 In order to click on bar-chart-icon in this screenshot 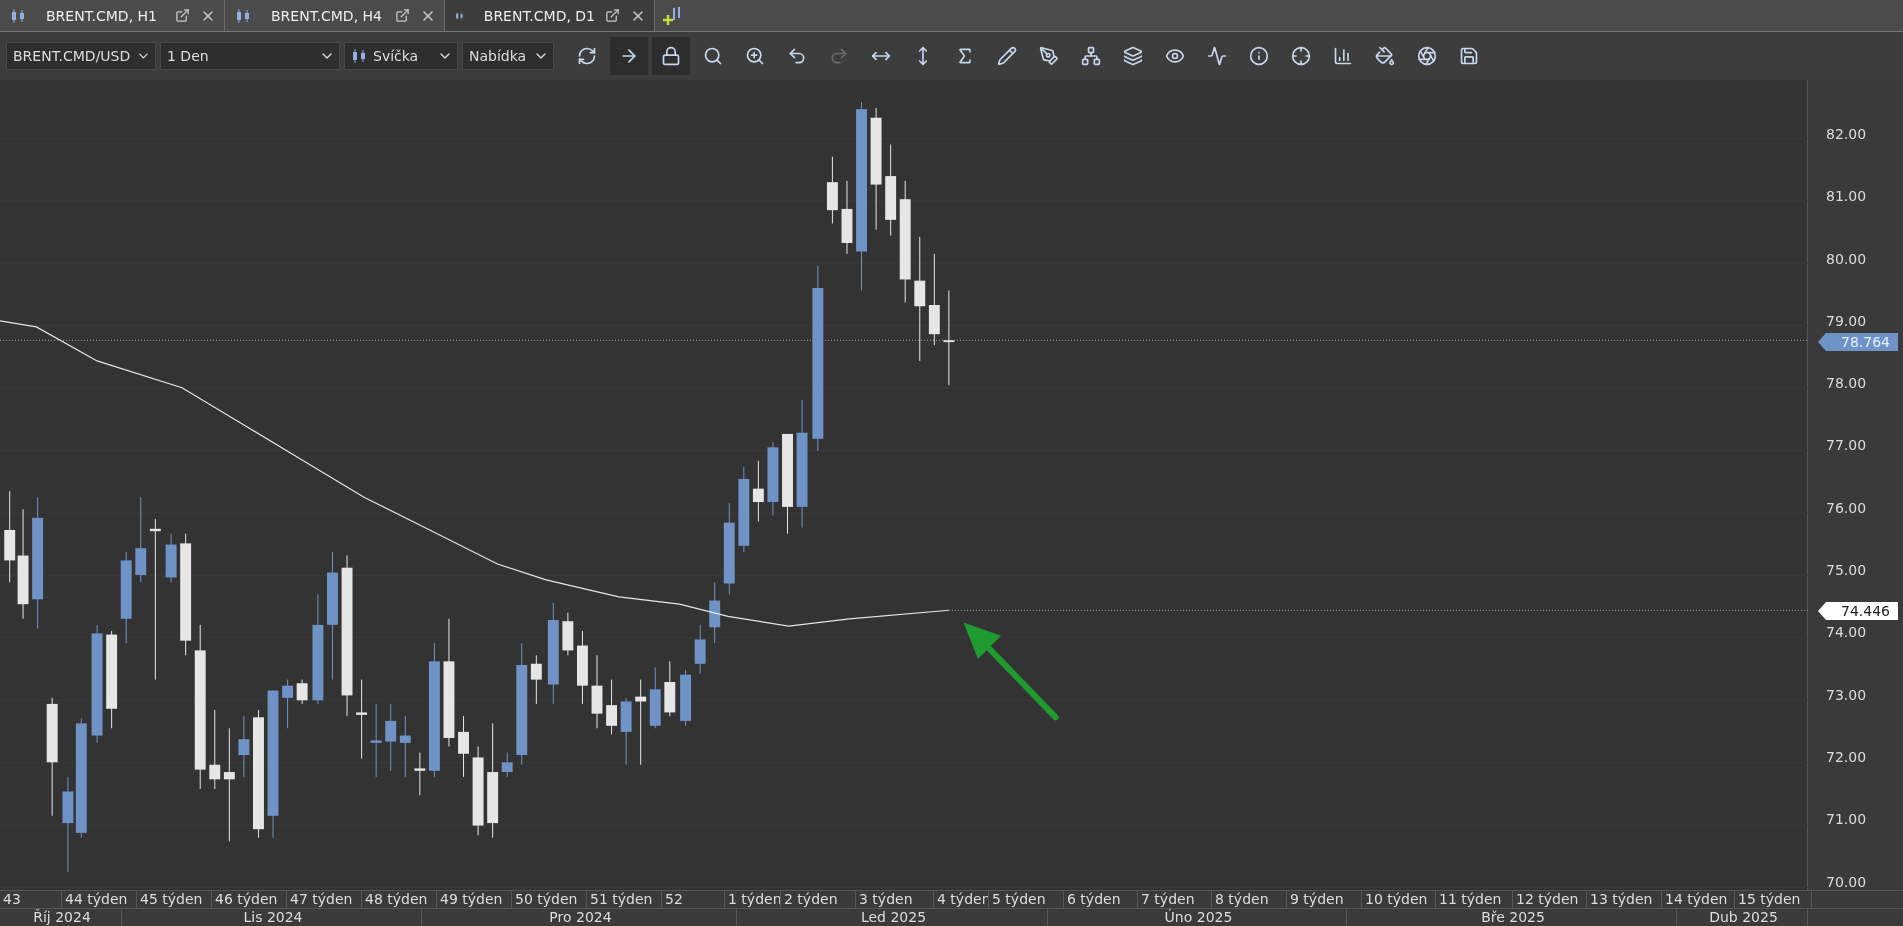, I will do `click(1343, 56)`.